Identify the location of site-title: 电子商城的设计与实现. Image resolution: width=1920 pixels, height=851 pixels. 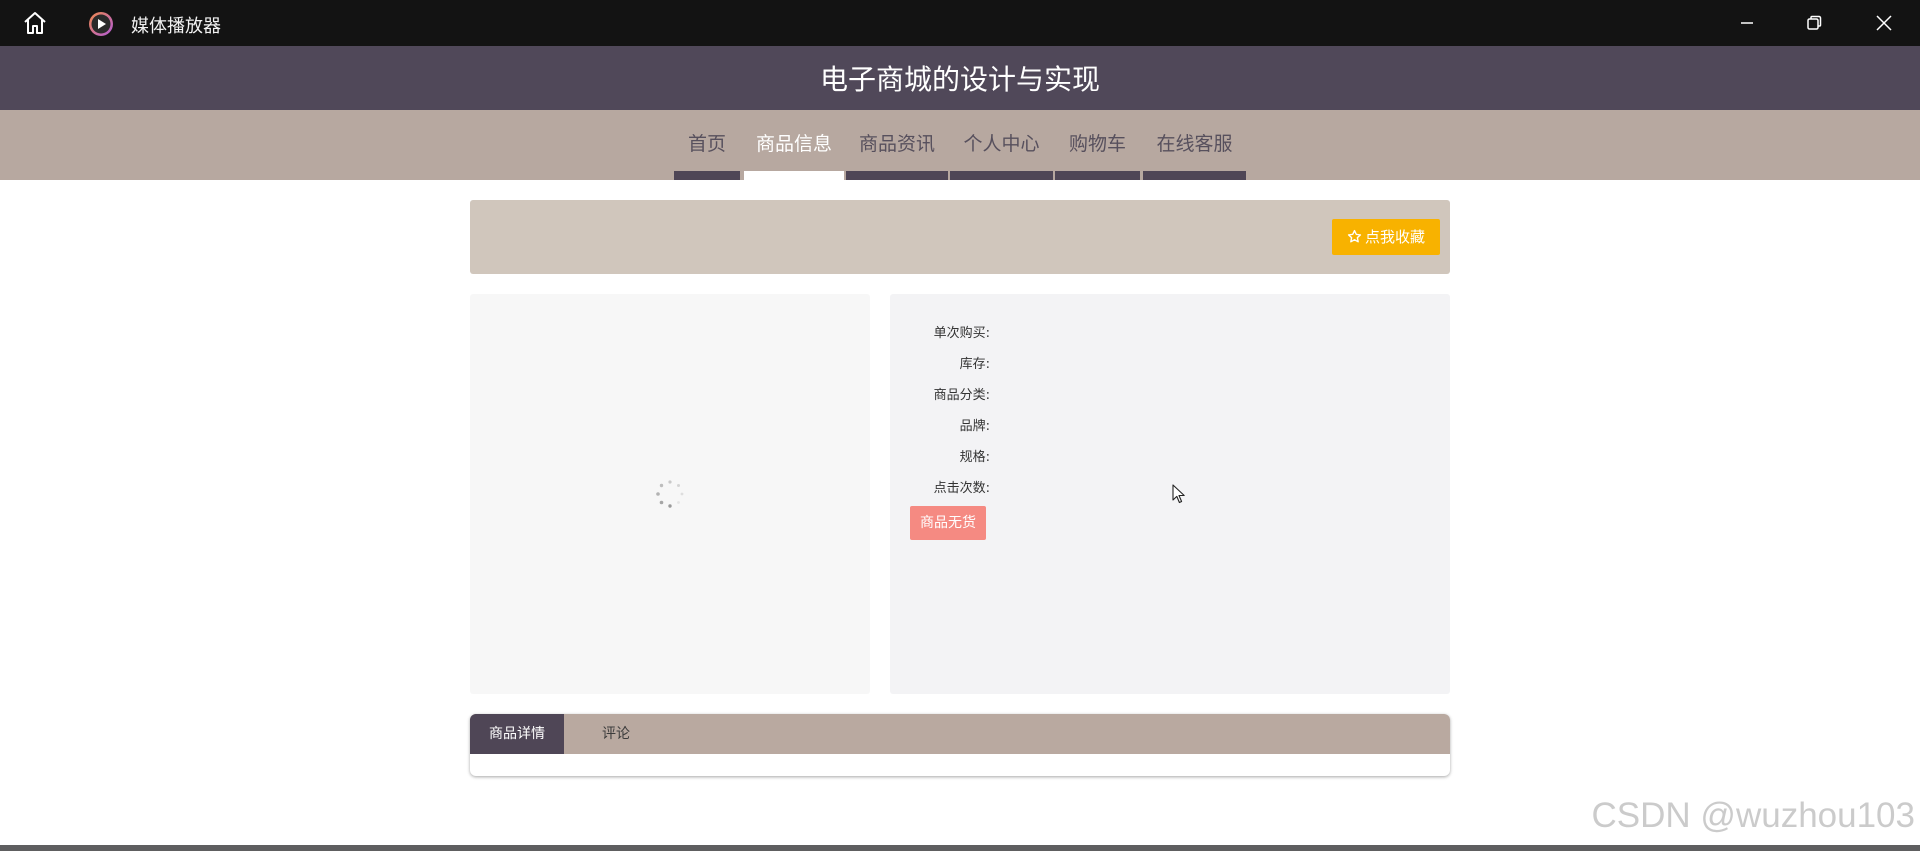
(959, 79).